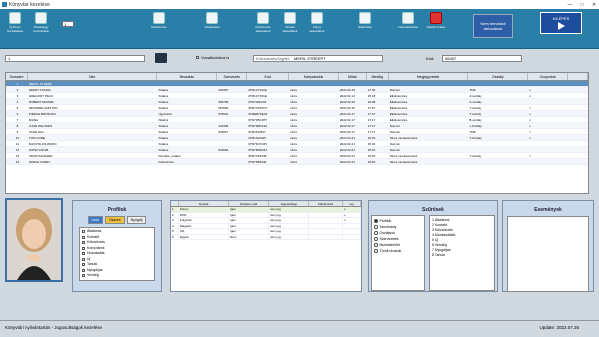 The height and width of the screenshot is (337, 599). Describe the element at coordinates (570, 5) in the screenshot. I see `minimize-button: —` at that location.